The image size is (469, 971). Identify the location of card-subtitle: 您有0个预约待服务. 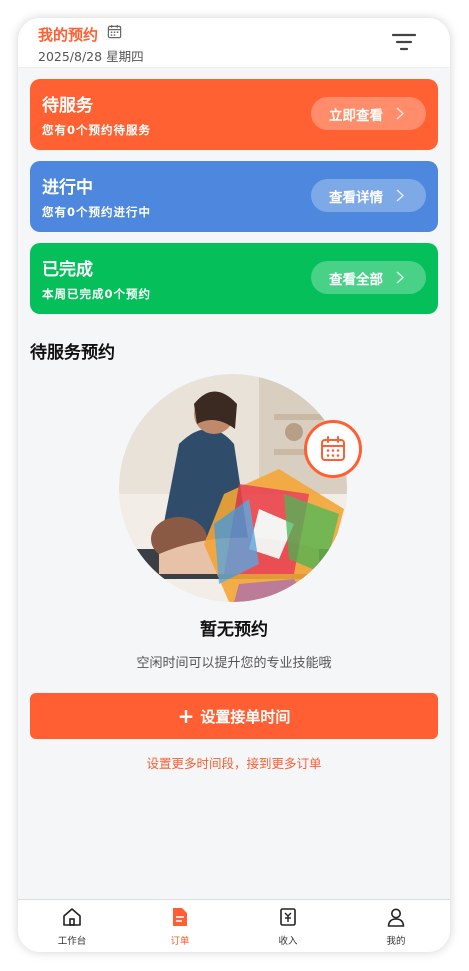
(97, 130).